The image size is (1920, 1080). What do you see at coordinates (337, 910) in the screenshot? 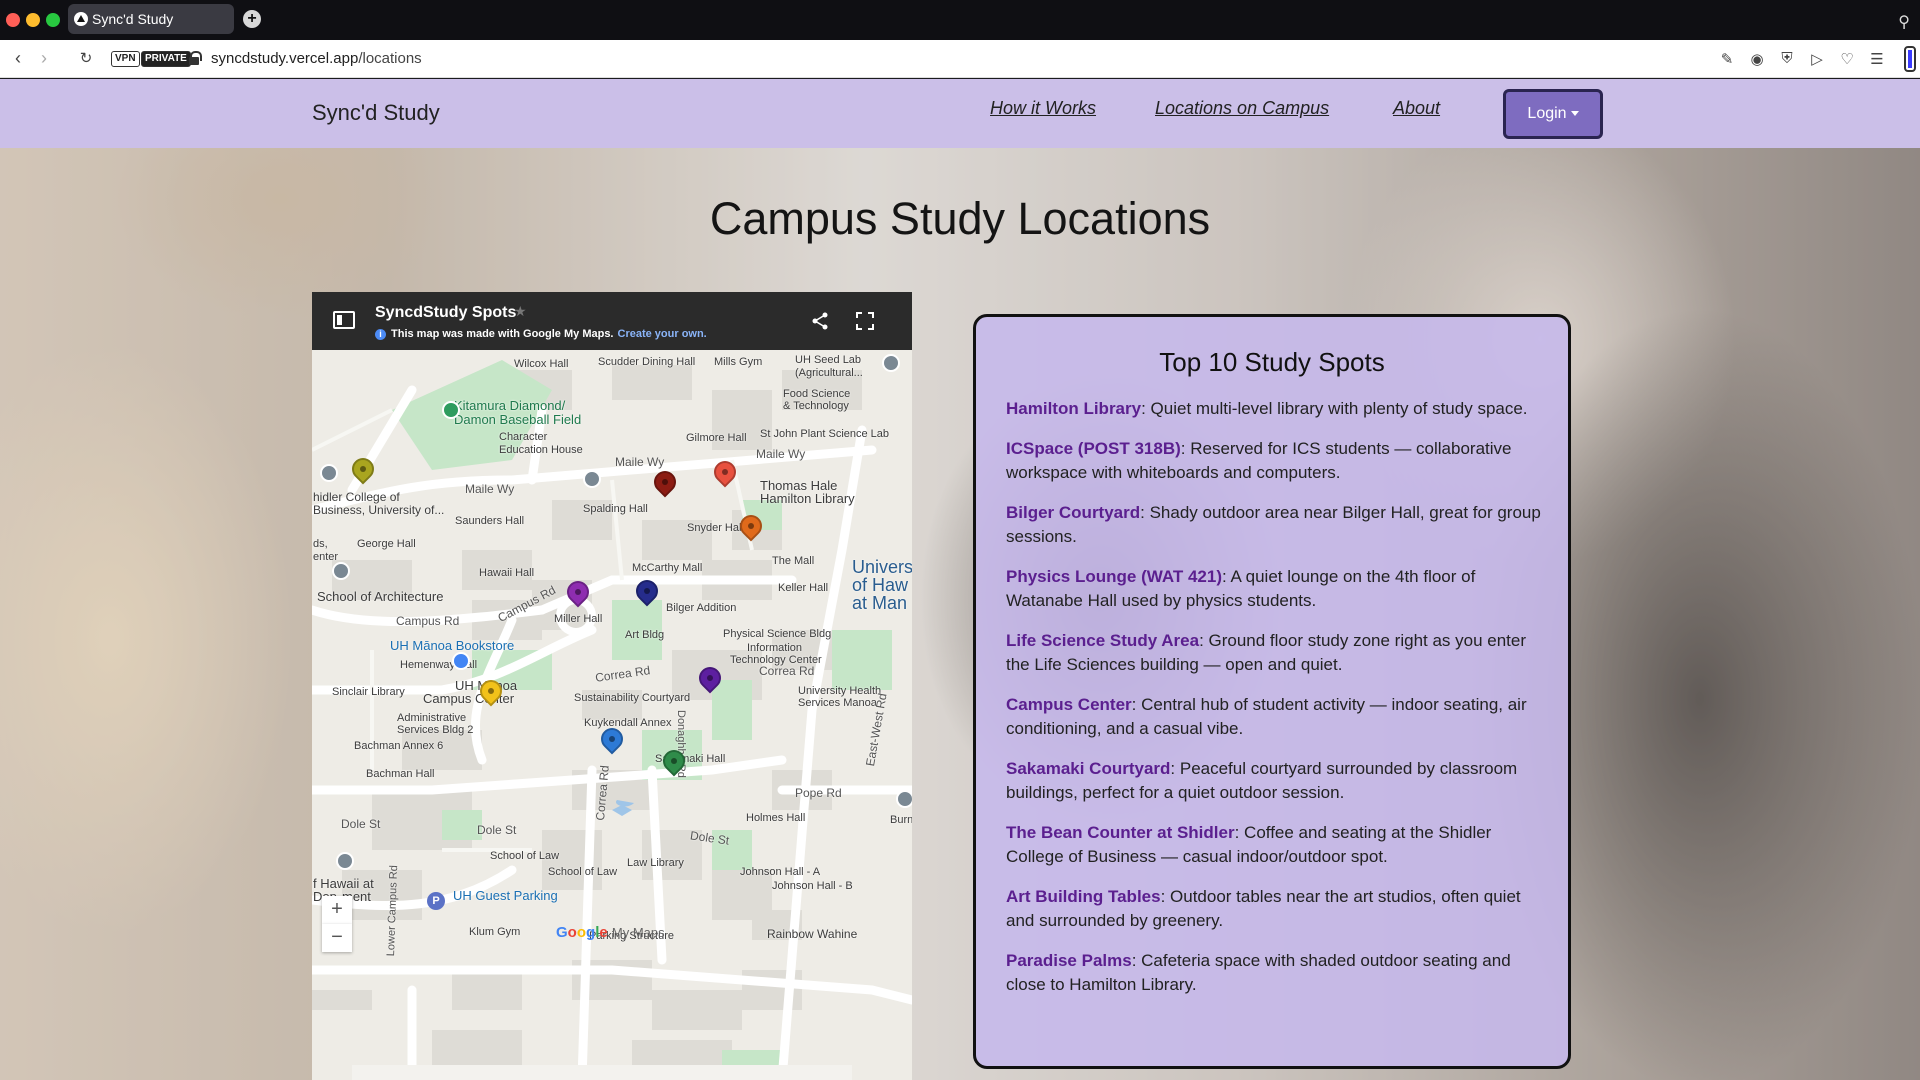
I see `zoom-in-button: +` at bounding box center [337, 910].